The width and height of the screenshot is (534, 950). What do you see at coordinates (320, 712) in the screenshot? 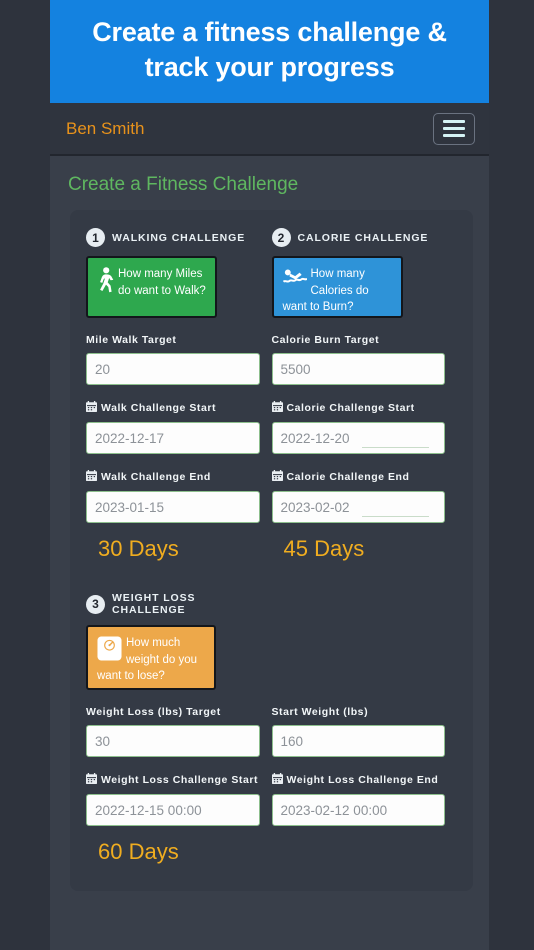
I see `label-start-weight: Start Weight (lbs)` at bounding box center [320, 712].